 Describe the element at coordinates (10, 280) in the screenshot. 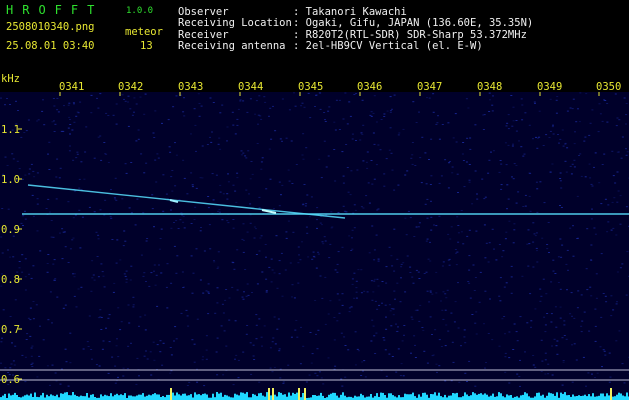

I see `freq-tick: 0.8` at that location.